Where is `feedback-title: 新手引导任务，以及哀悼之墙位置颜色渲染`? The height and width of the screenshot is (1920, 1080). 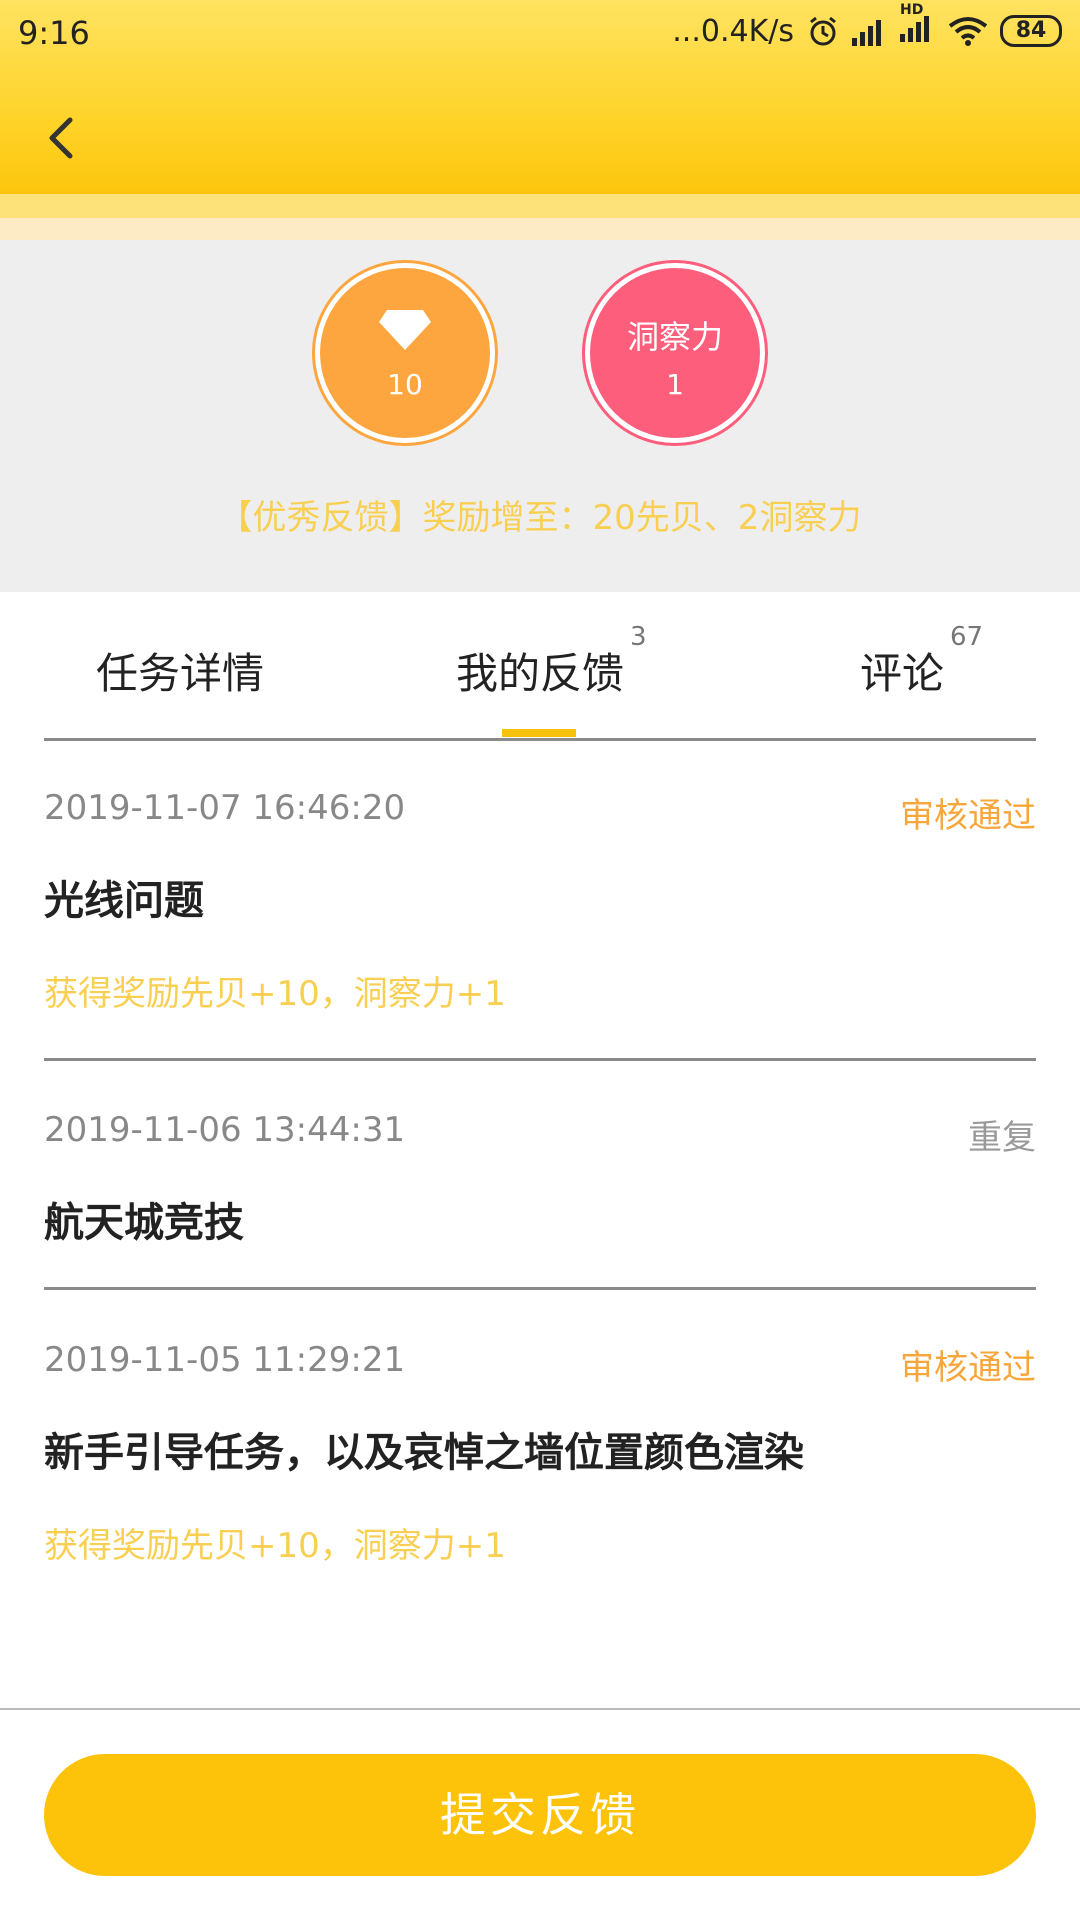 feedback-title: 新手引导任务，以及哀悼之墙位置颜色渲染 is located at coordinates (424, 1453).